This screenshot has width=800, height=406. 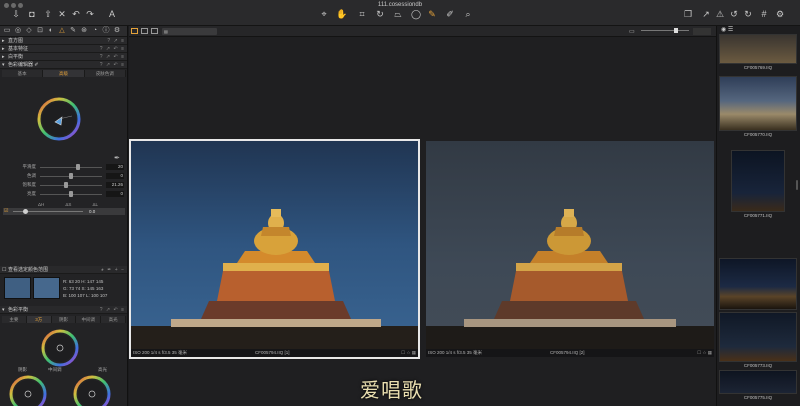 I want to click on slider-saturation: 饱和度 21.26, so click(x=63, y=185).